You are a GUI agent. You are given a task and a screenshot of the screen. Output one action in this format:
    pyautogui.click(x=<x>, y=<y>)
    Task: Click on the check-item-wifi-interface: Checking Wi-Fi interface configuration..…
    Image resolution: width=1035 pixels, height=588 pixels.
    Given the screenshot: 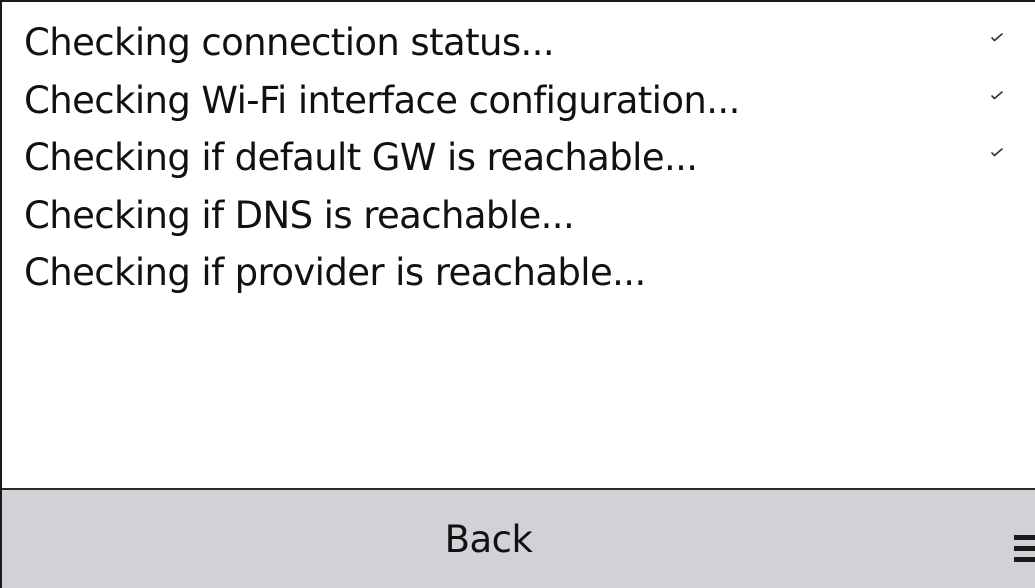 What is the action you would take?
    pyautogui.click(x=529, y=101)
    